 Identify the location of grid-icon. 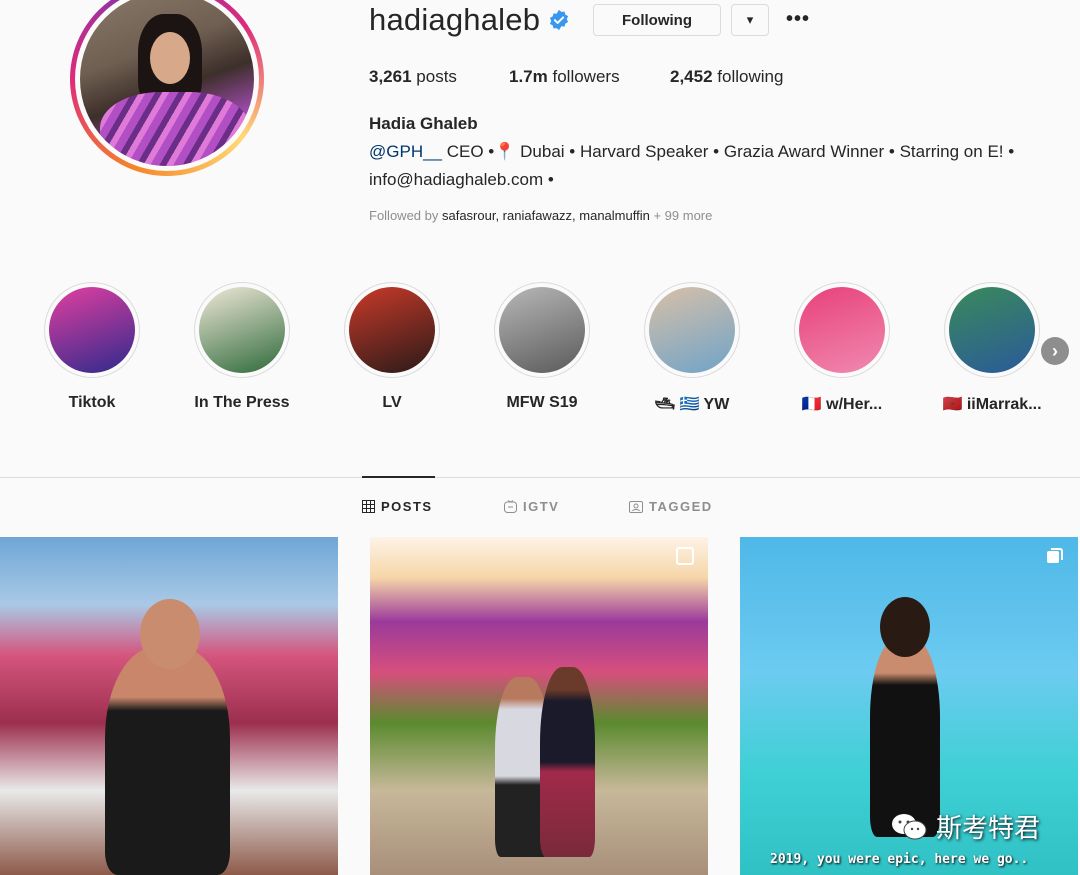
(368, 506).